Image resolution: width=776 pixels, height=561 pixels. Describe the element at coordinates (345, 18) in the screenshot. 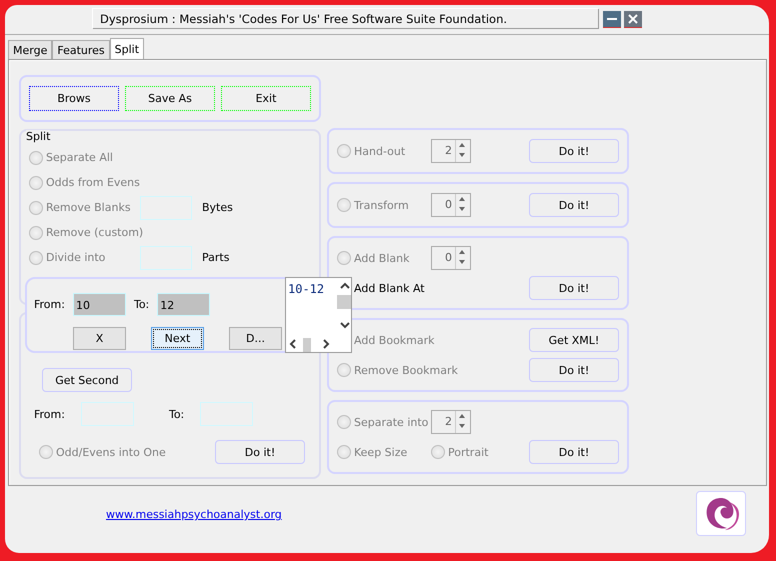

I see `window-title: Dysprosium : Messiah's 'Codes For Us' Free Software Suite Foundation.` at that location.